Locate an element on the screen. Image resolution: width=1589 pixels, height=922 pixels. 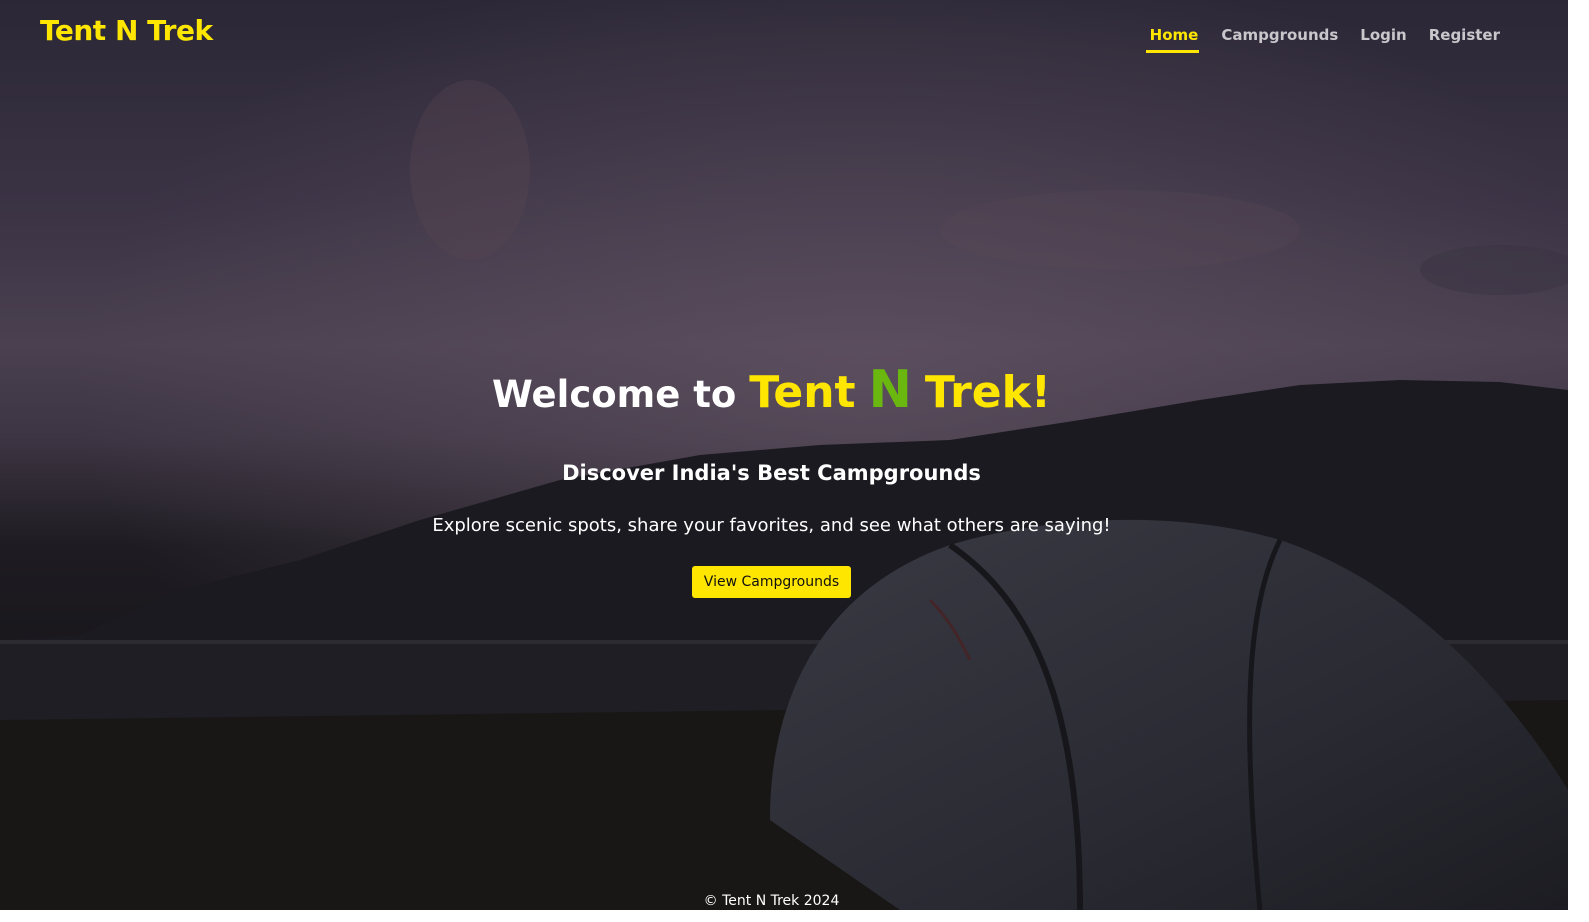
hero-subtitle: Discover India's Best Campgrounds is located at coordinates (771, 473).